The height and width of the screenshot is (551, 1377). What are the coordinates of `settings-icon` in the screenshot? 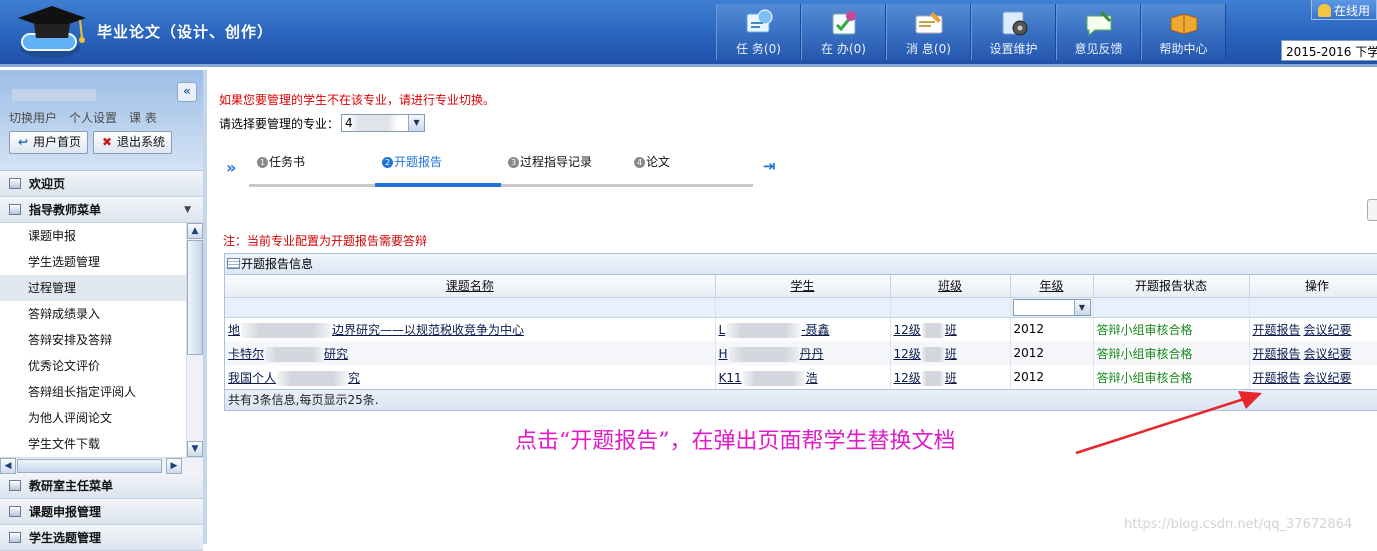 It's located at (1014, 23).